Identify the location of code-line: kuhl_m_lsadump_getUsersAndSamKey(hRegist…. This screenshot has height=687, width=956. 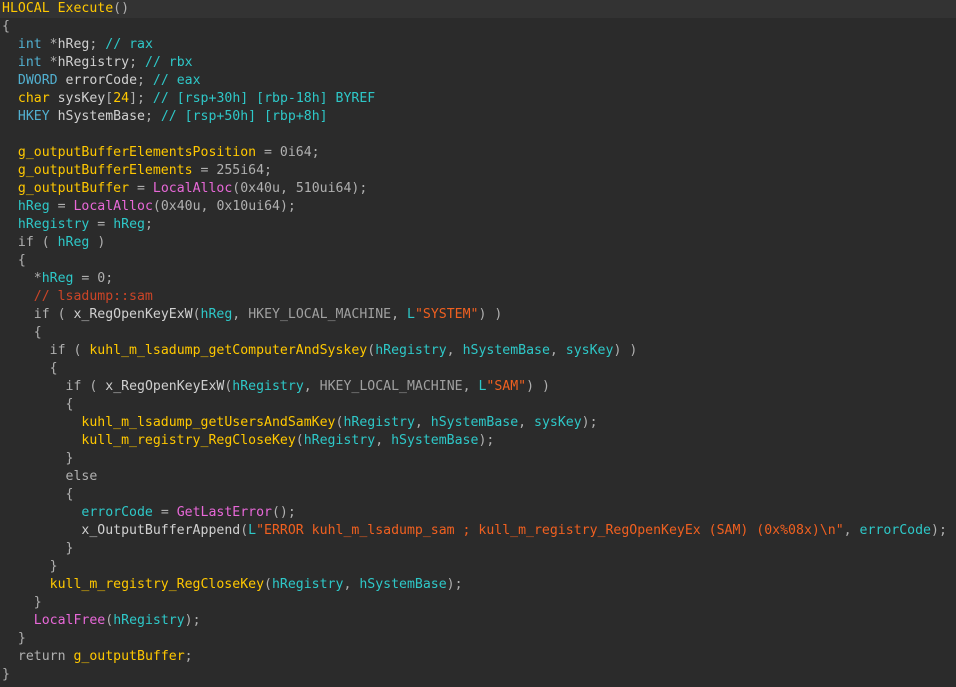
(478, 423).